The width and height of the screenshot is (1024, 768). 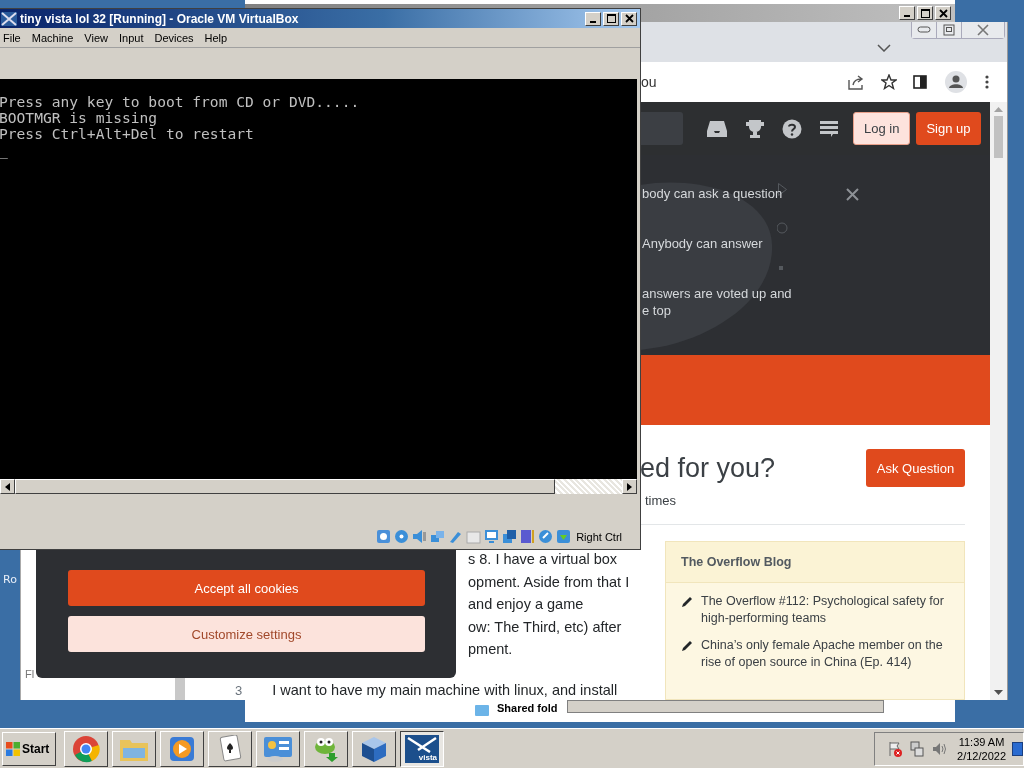 I want to click on viewed-count: times, so click(x=661, y=500).